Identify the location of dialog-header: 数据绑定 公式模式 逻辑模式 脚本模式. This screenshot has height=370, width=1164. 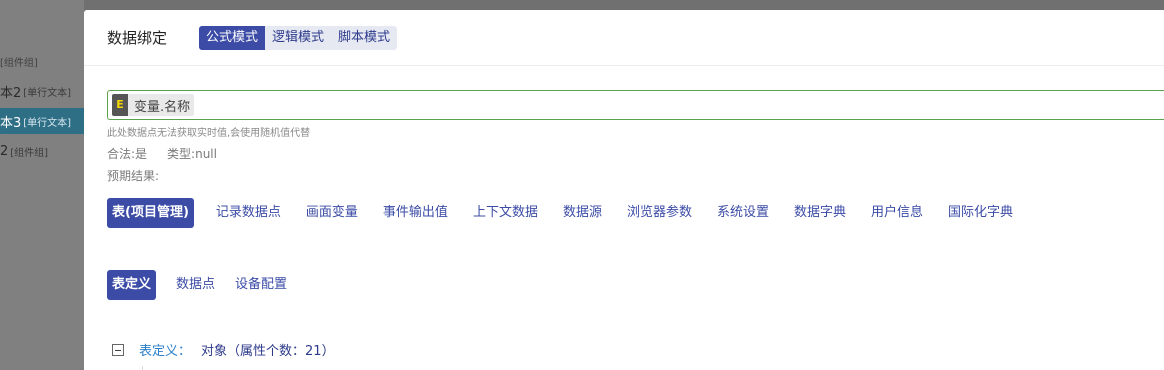
(624, 38).